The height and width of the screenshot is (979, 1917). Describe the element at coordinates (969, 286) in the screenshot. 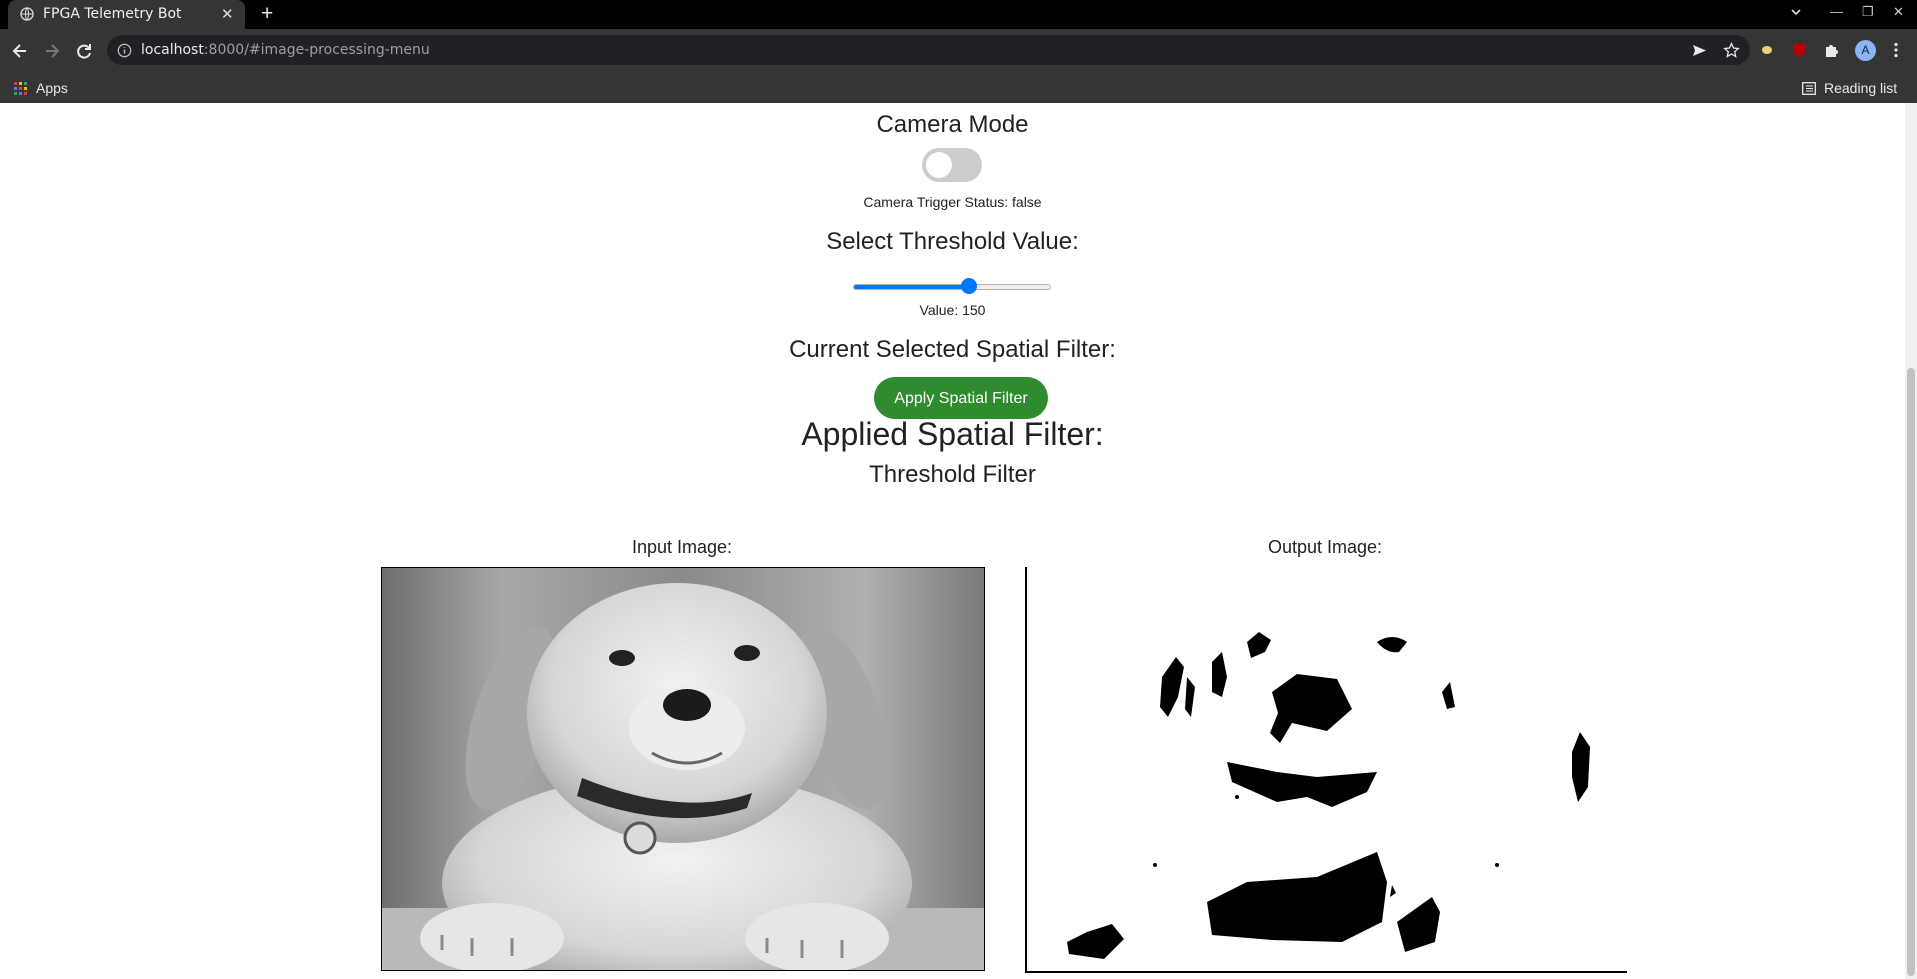

I see `threshold-slider-thumb` at that location.